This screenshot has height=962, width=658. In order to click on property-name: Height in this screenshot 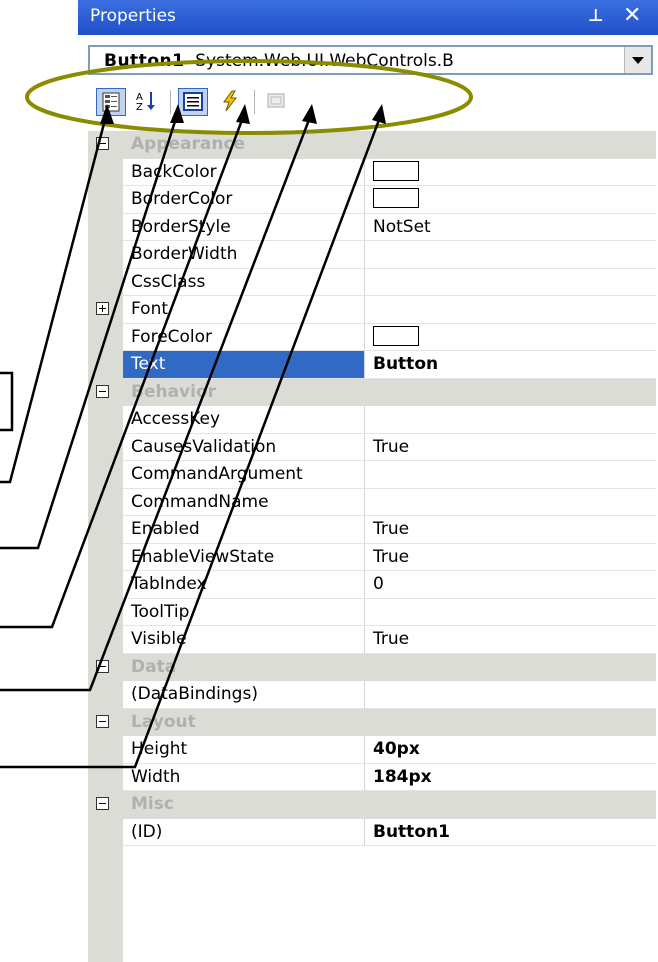, I will do `click(244, 750)`.